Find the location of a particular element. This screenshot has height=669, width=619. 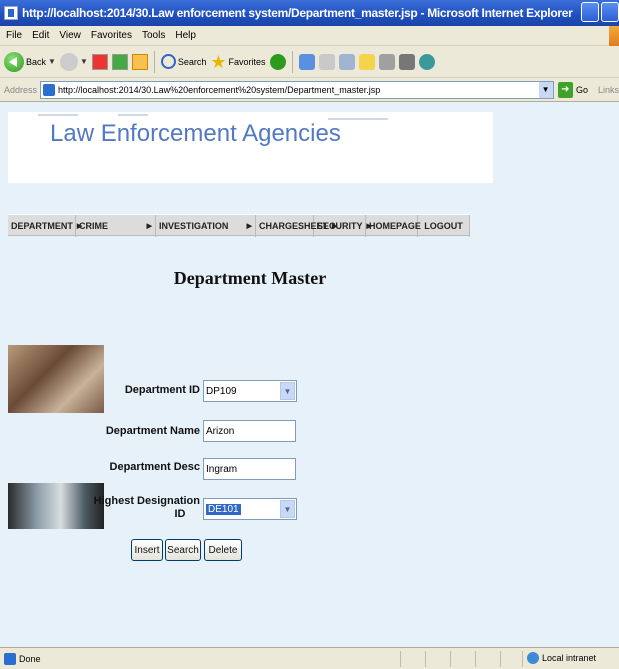

department-id-value: DP109 is located at coordinates (221, 391).